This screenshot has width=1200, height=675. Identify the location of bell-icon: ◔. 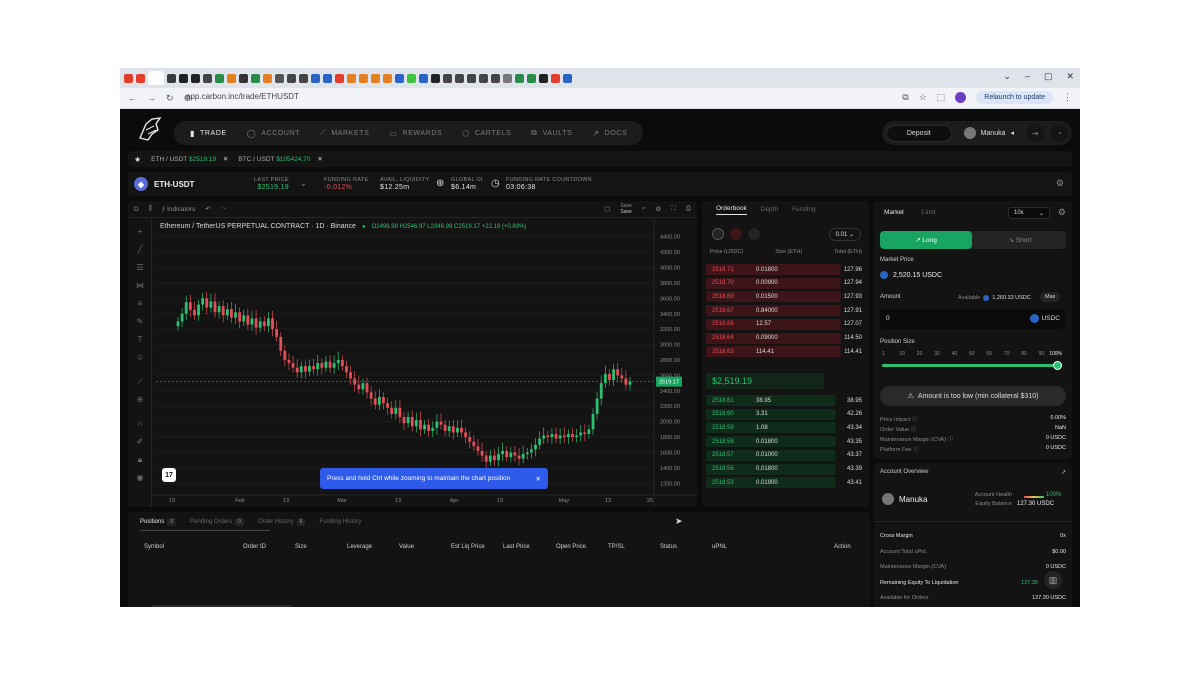
(1059, 133).